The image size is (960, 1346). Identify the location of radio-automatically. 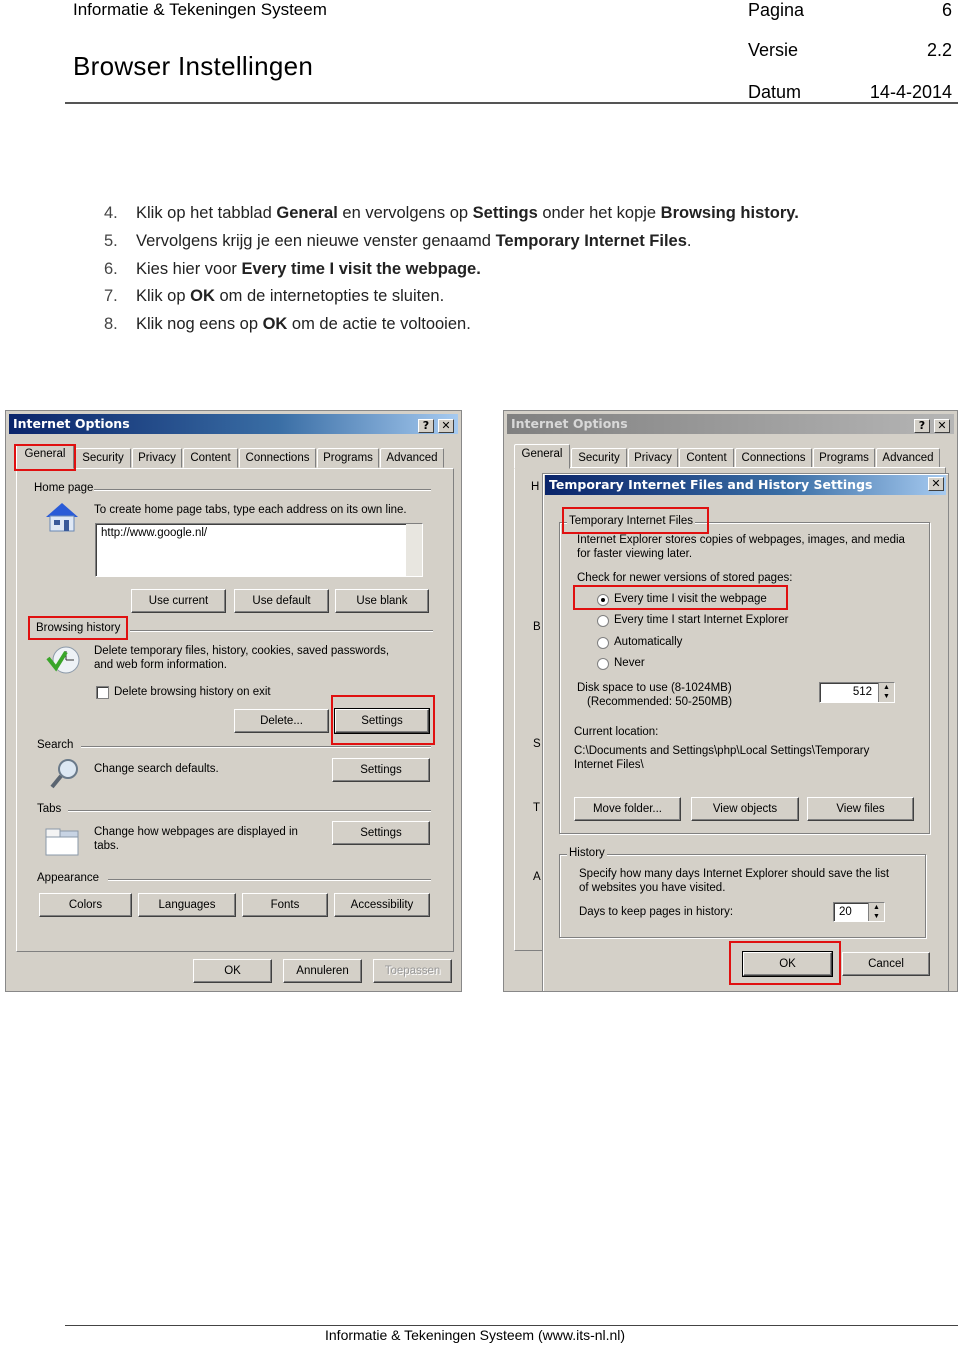
(603, 643).